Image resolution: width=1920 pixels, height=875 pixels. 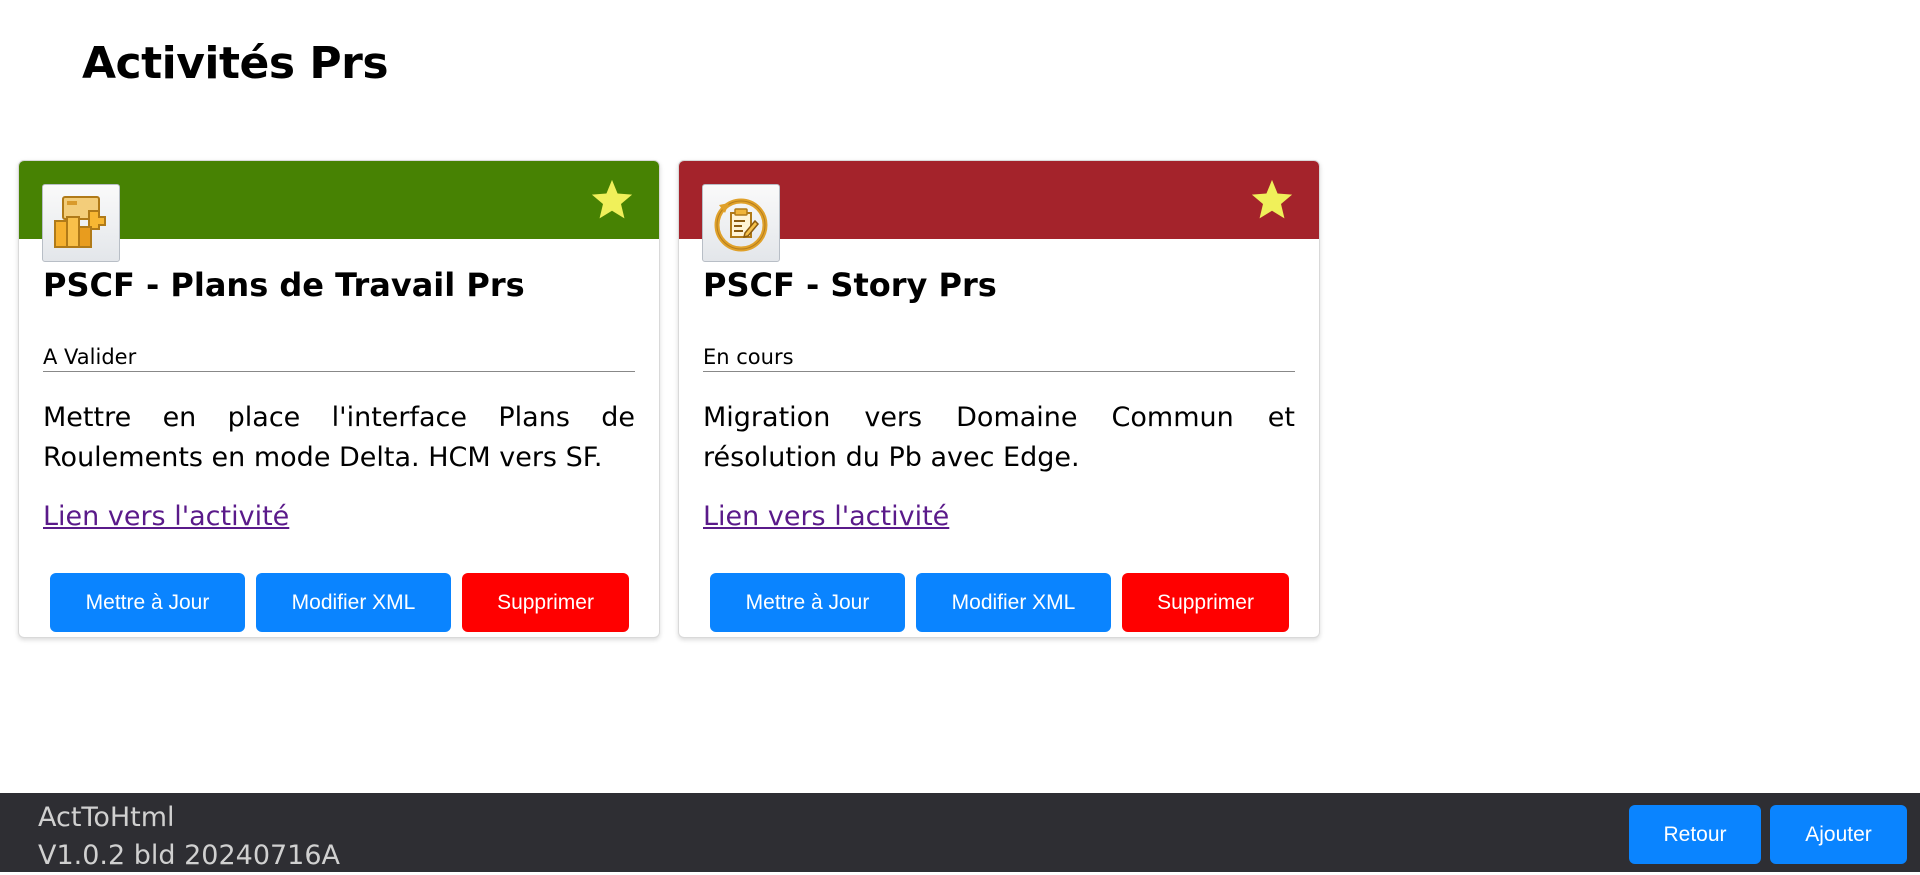 What do you see at coordinates (189, 855) in the screenshot?
I see `app-version: V1.0.2 bld 20240716A` at bounding box center [189, 855].